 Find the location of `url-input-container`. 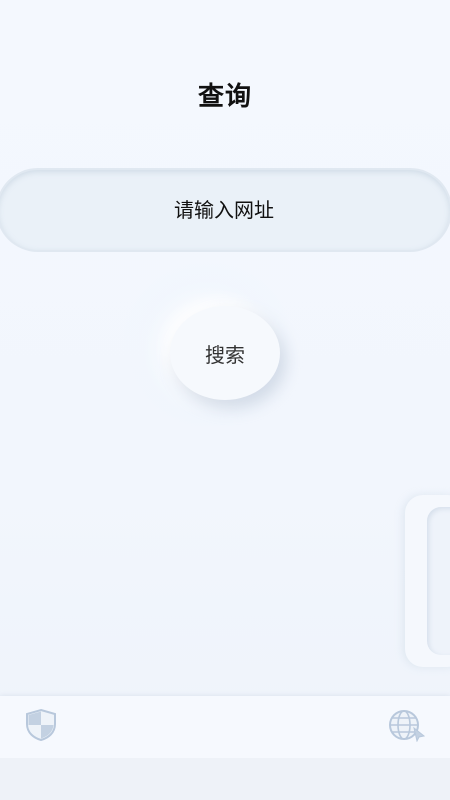

url-input-container is located at coordinates (225, 210).